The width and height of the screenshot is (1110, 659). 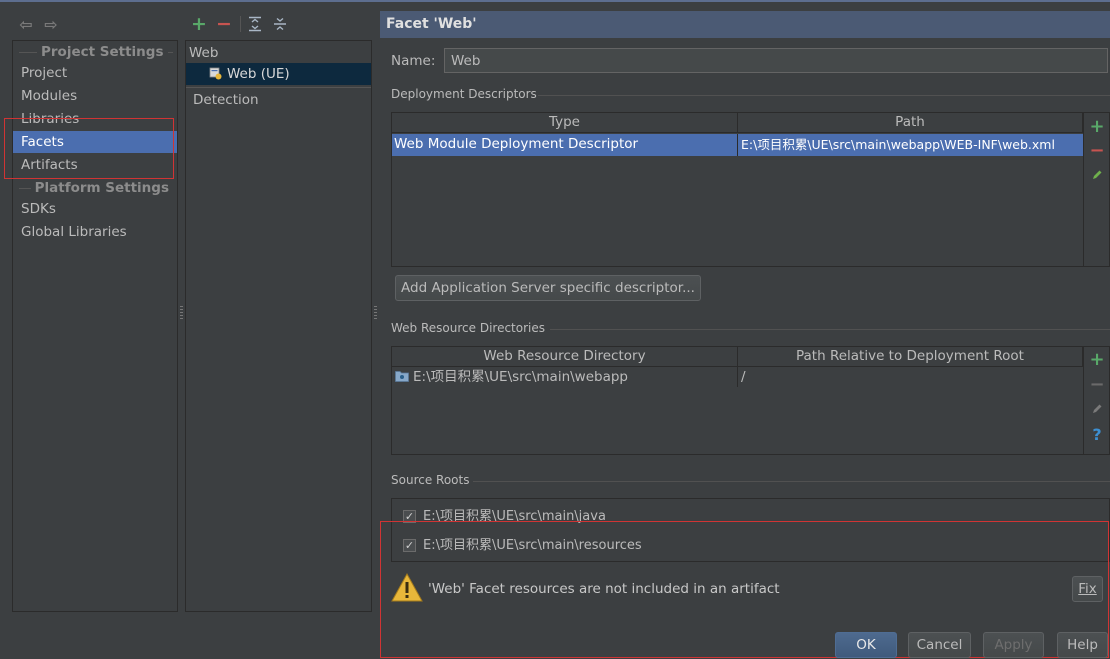 I want to click on expand-all-icon, so click(x=255, y=24).